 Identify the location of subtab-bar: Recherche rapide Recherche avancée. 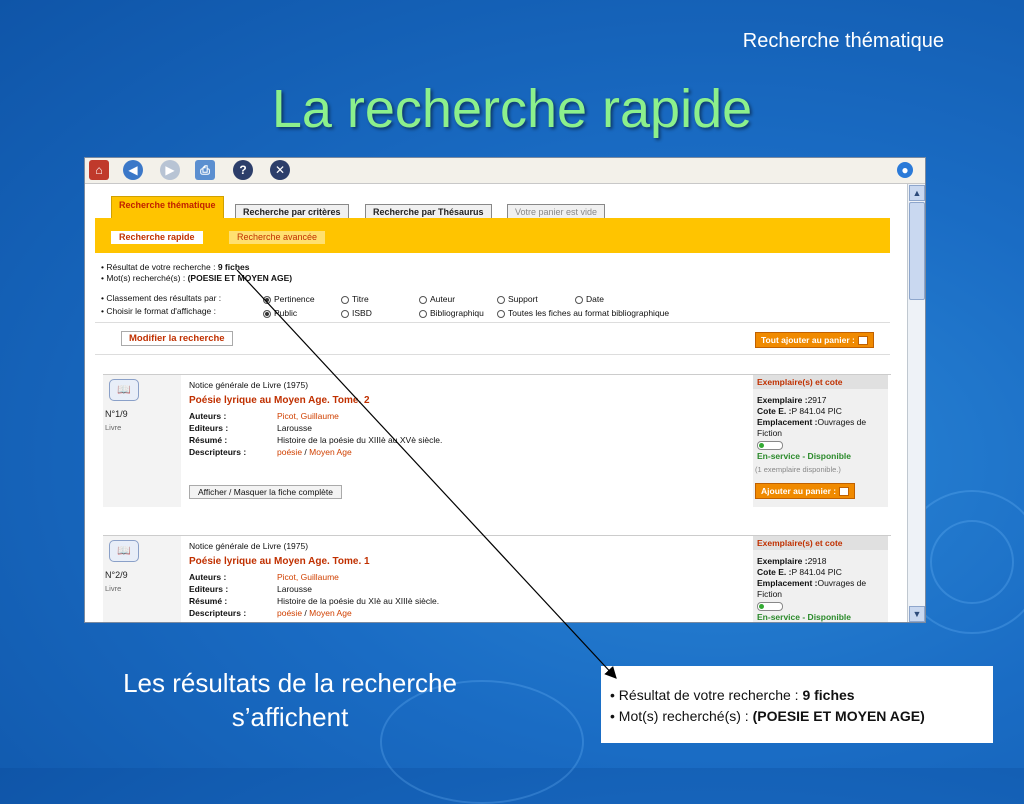
(492, 235).